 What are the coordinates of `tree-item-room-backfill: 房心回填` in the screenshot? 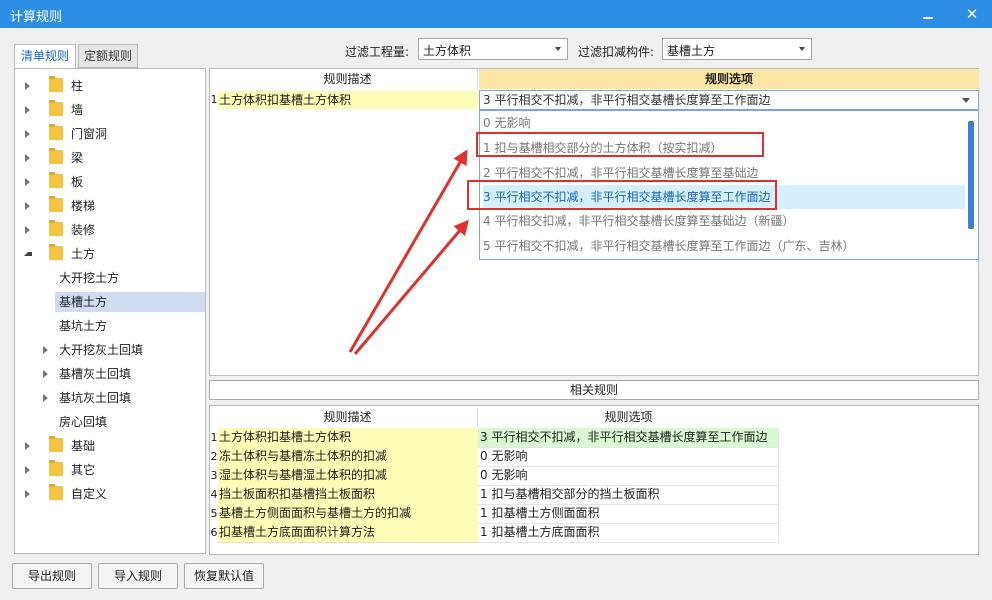 It's located at (130, 422).